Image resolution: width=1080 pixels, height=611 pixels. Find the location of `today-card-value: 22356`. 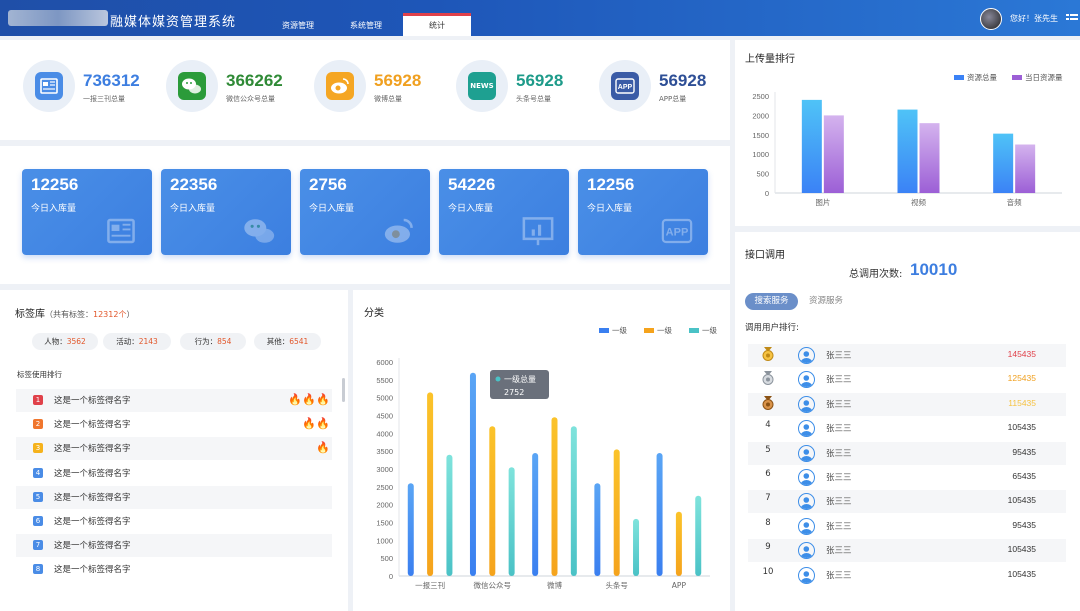

today-card-value: 22356 is located at coordinates (194, 184).